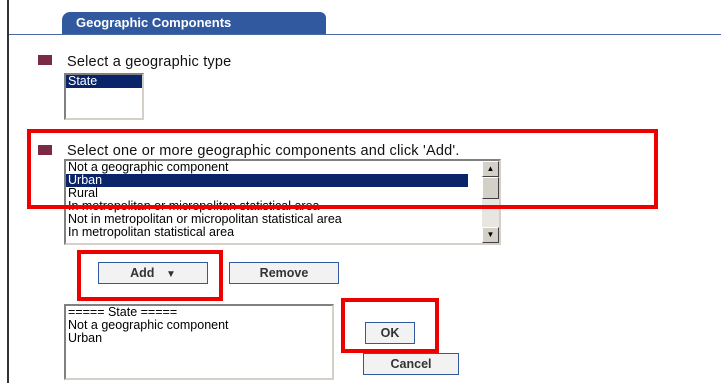 The width and height of the screenshot is (721, 383). I want to click on list-item: In metropolitan statistical area, so click(282, 232).